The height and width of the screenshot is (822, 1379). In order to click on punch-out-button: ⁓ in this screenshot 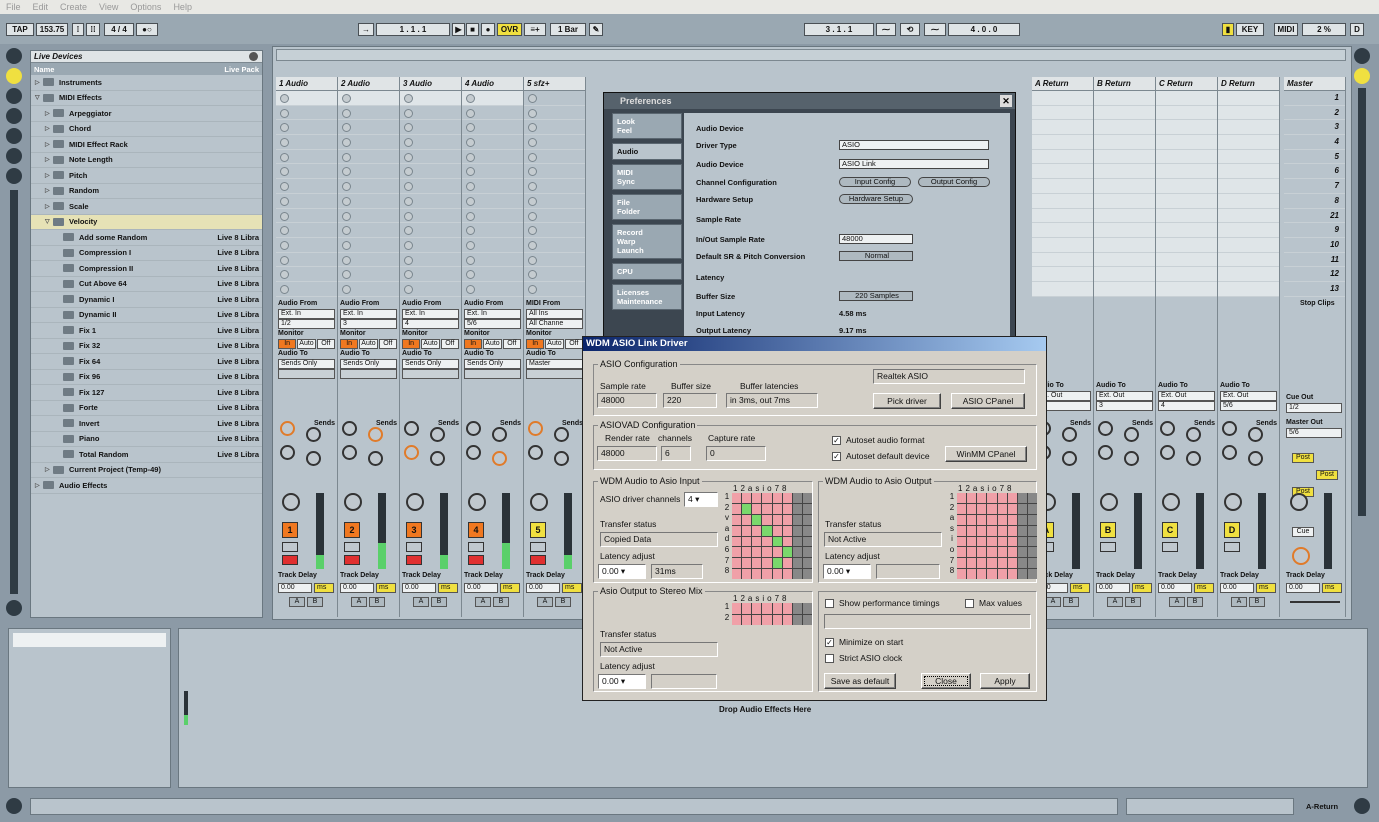, I will do `click(935, 29)`.